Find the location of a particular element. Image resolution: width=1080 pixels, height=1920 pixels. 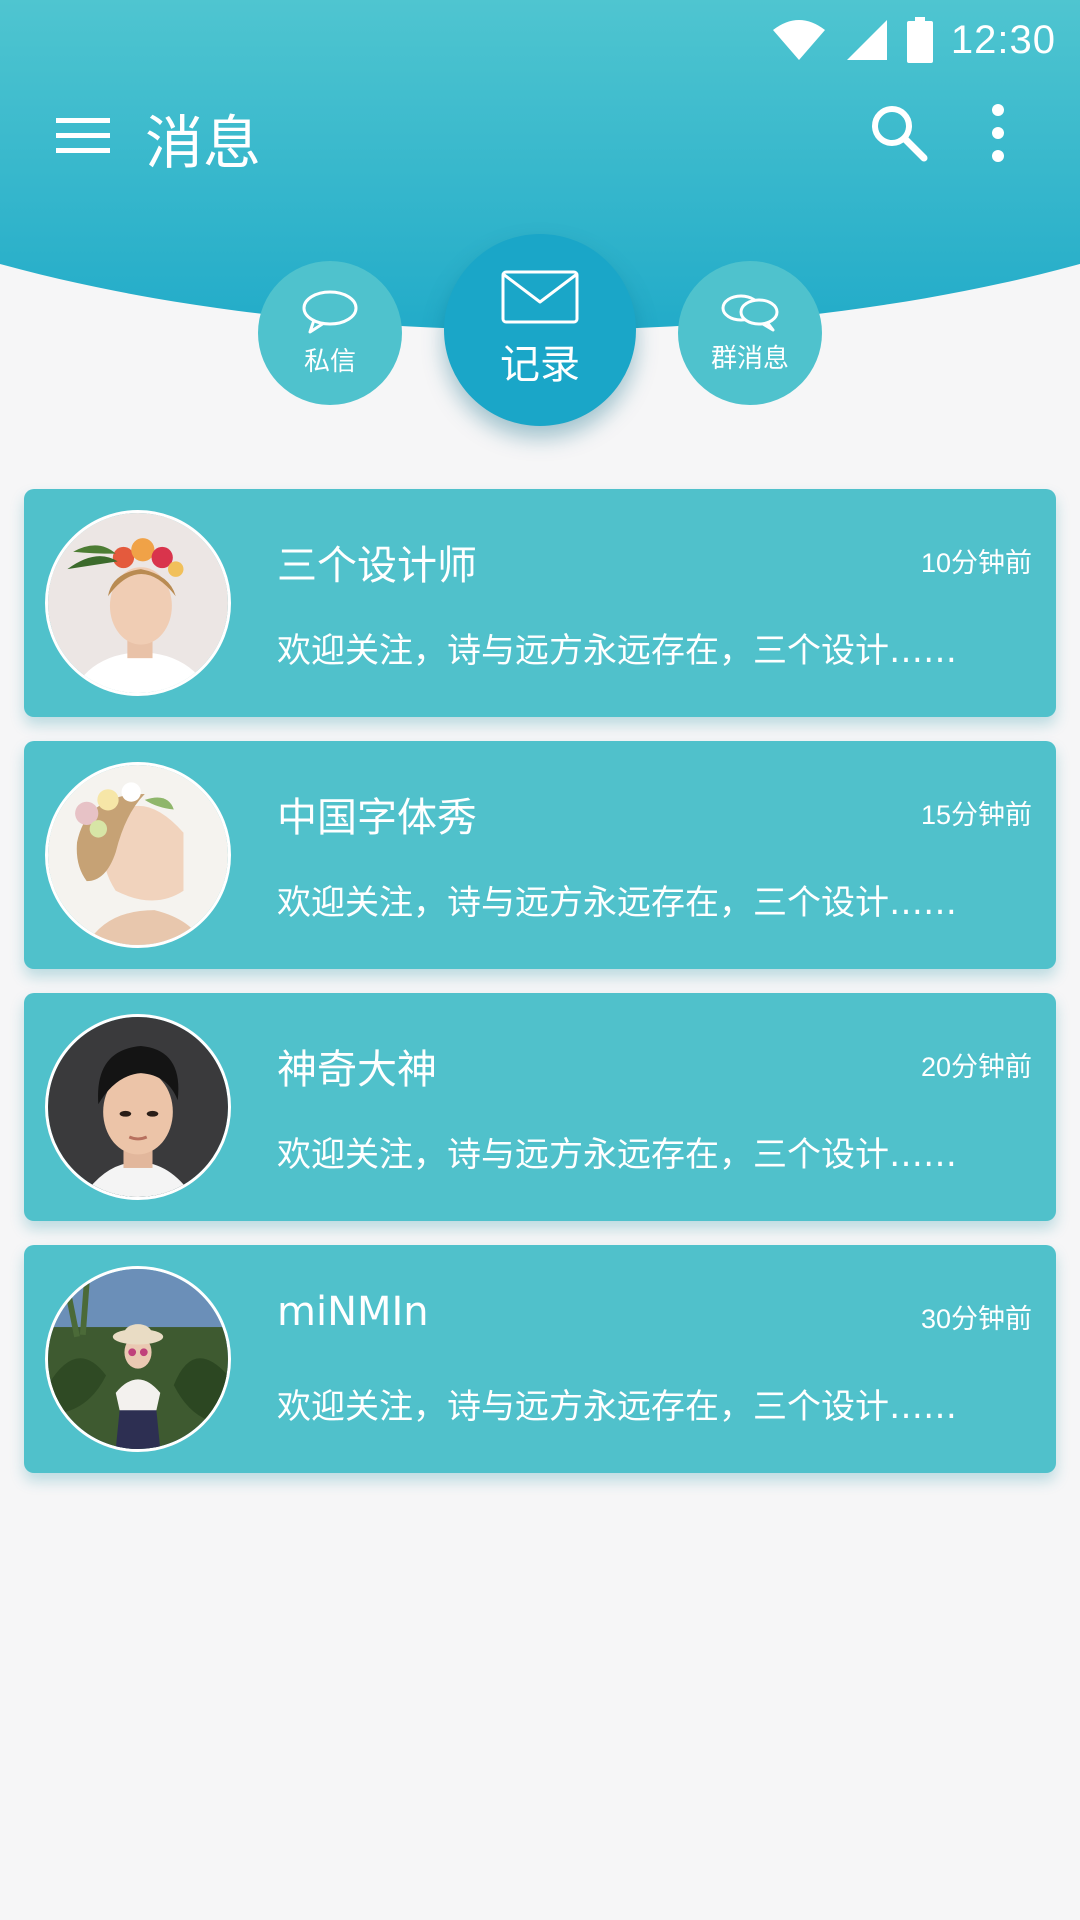

tab-records-label: 记录 is located at coordinates (540, 365).